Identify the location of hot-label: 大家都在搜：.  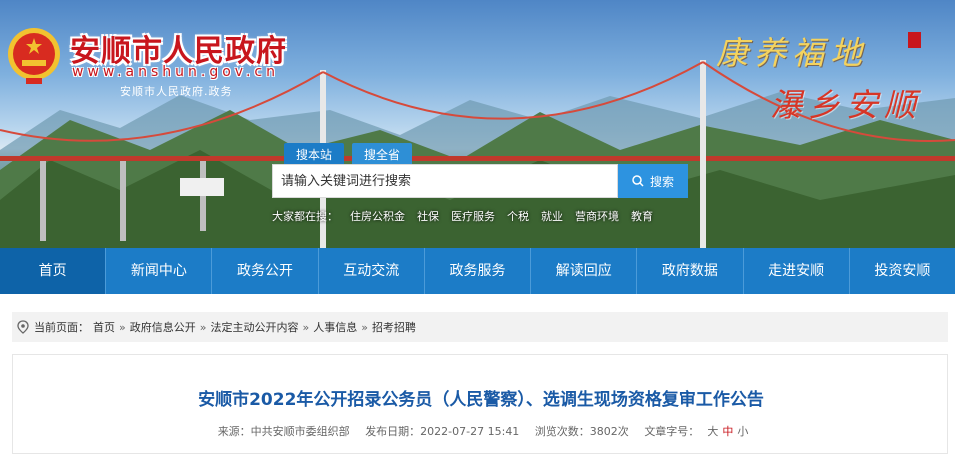
(305, 216).